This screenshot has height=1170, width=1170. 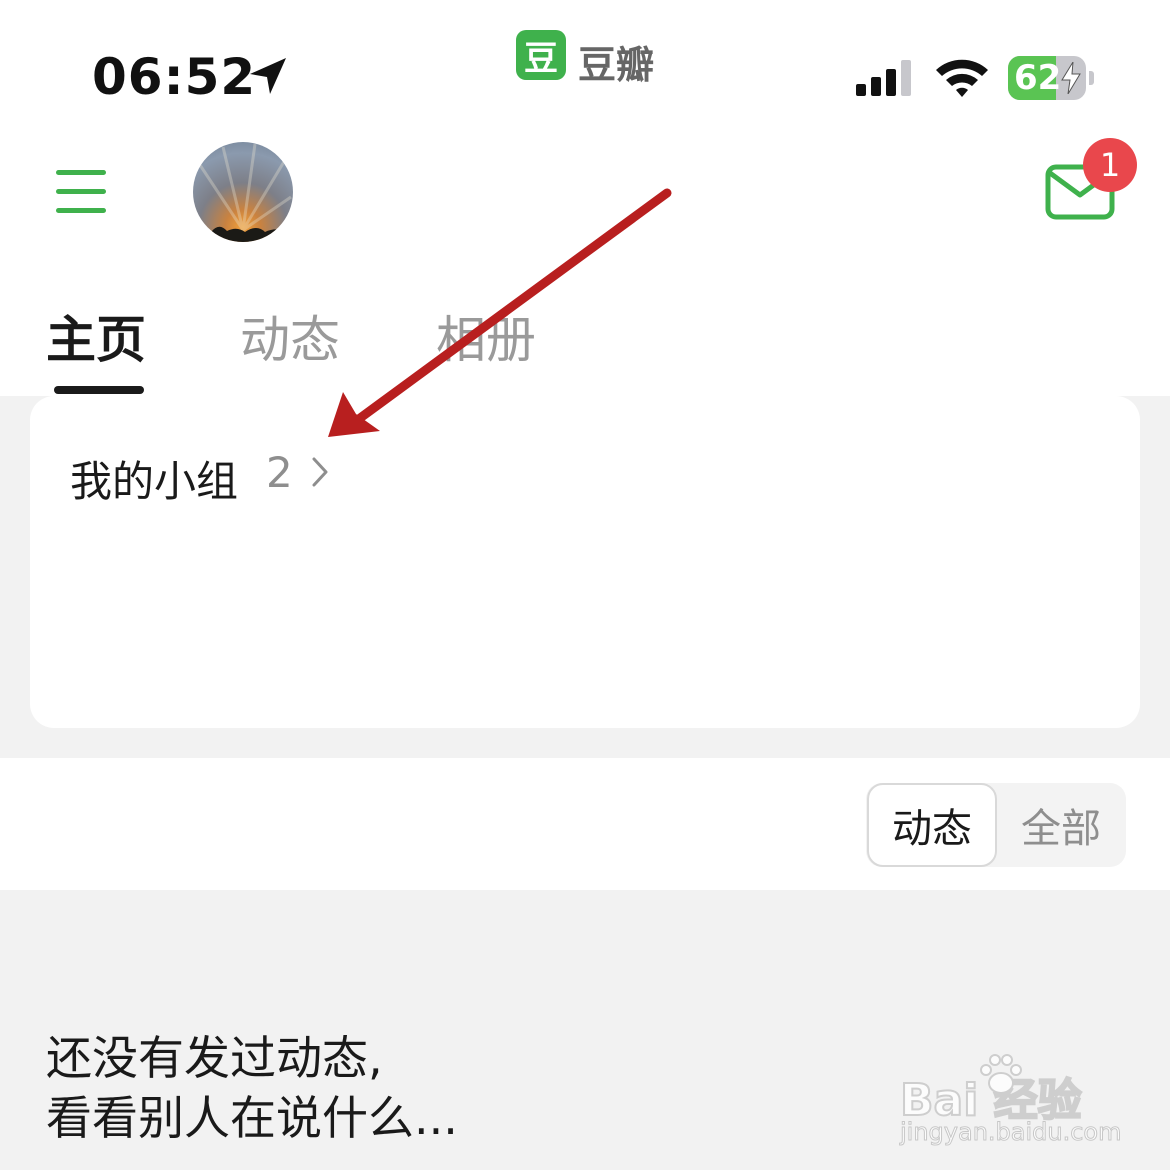 I want to click on baidu-watermark: Bai 经验 jingyan.baidu.com, so click(x=1010, y=1105).